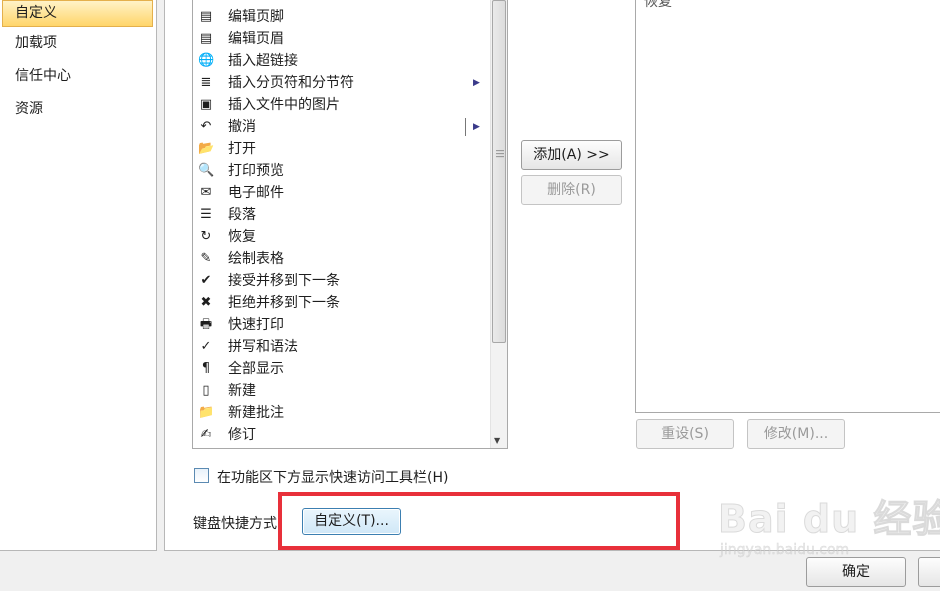 The width and height of the screenshot is (940, 591). I want to click on page-header-icon: ▤, so click(206, 38).